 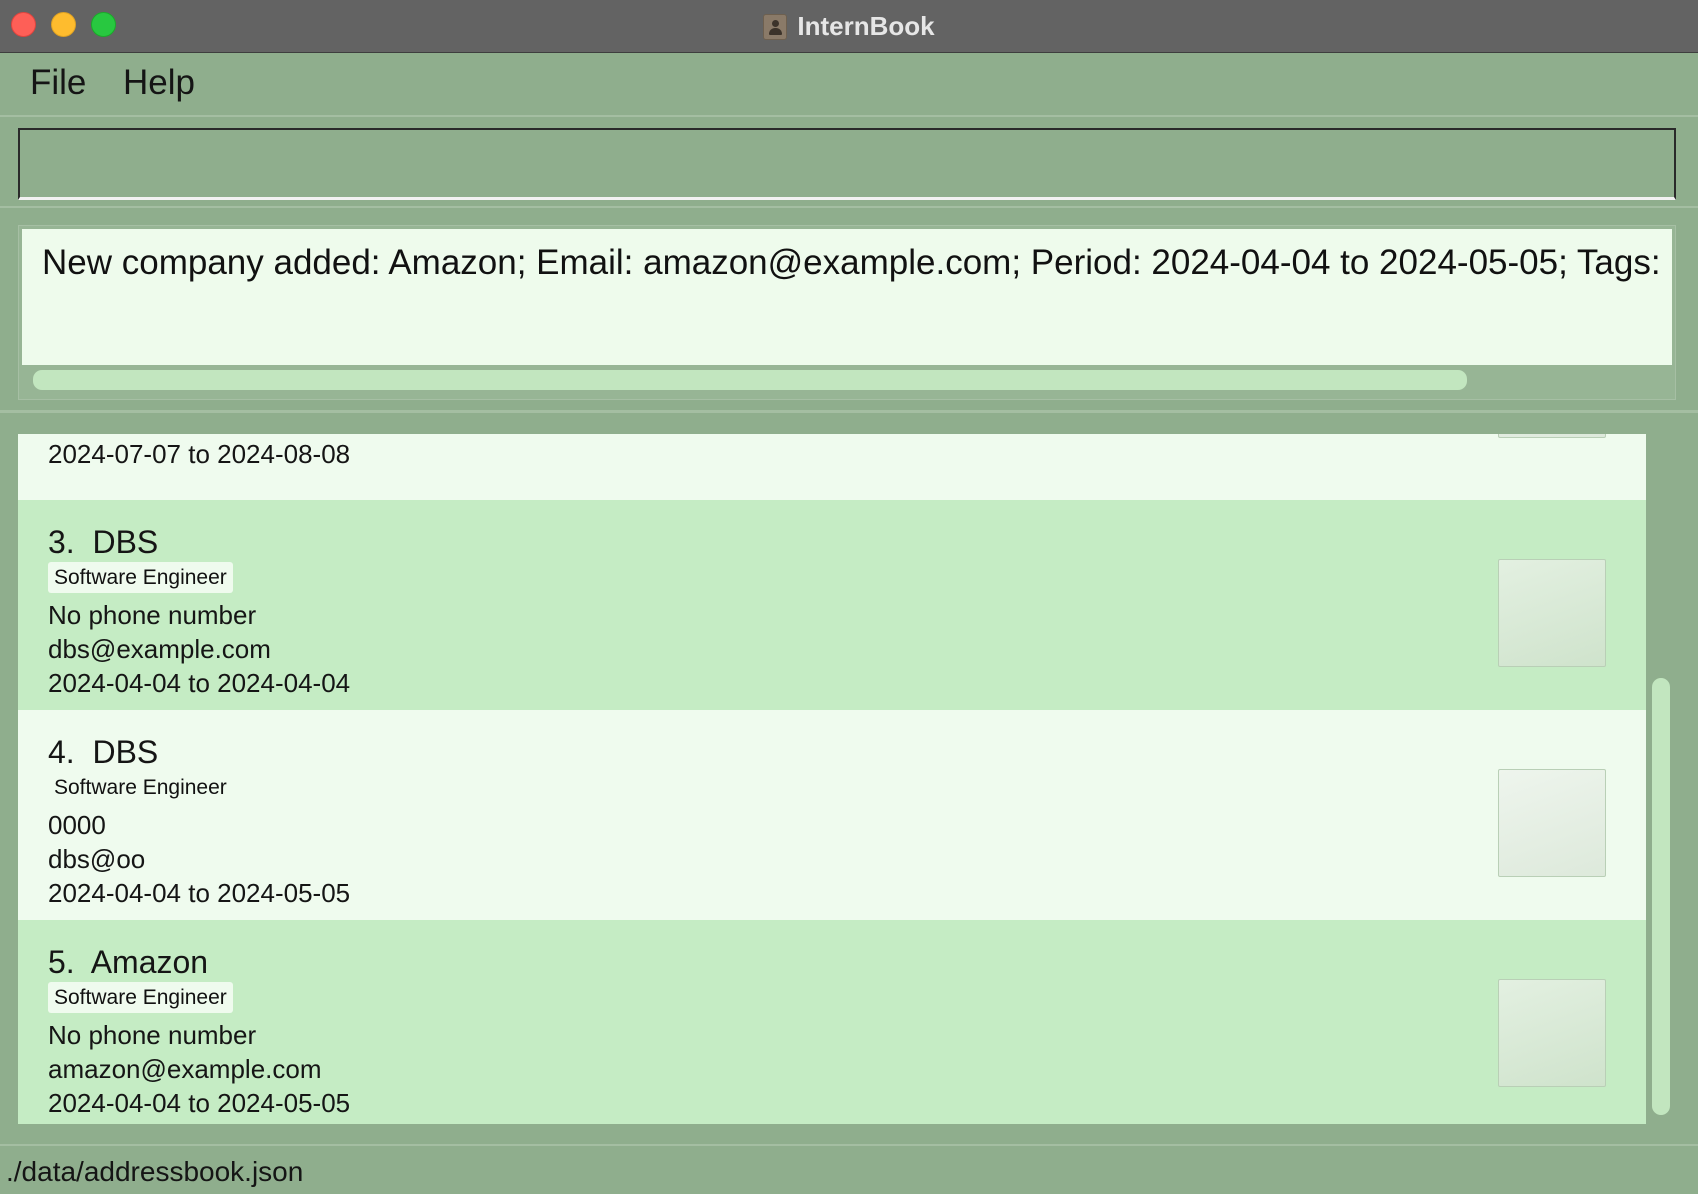 What do you see at coordinates (103, 542) in the screenshot?
I see `company-name: 3. DBS` at bounding box center [103, 542].